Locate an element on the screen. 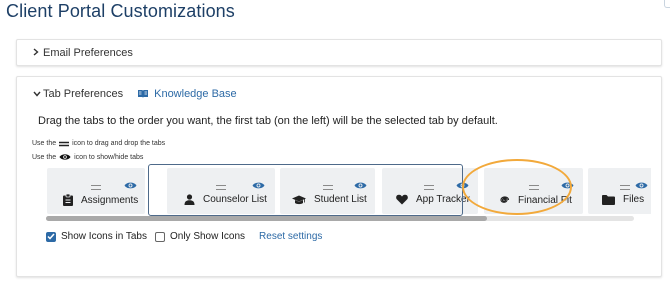 Image resolution: width=670 pixels, height=281 pixels. top-right-stub is located at coordinates (667, 4).